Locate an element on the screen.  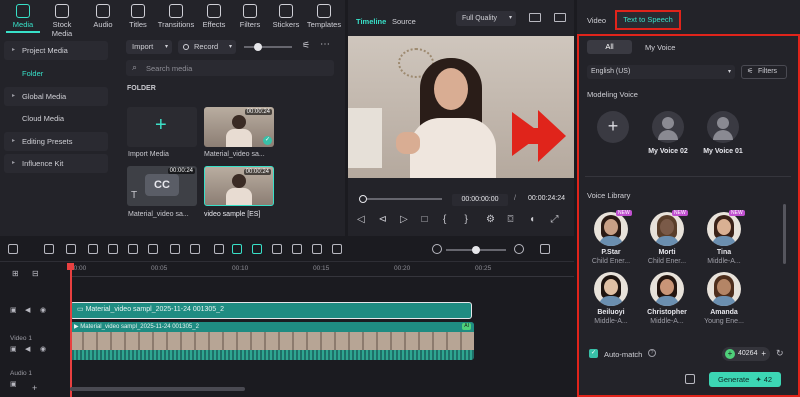
credits-badge: + 40264 + is located at coordinates (746, 354).